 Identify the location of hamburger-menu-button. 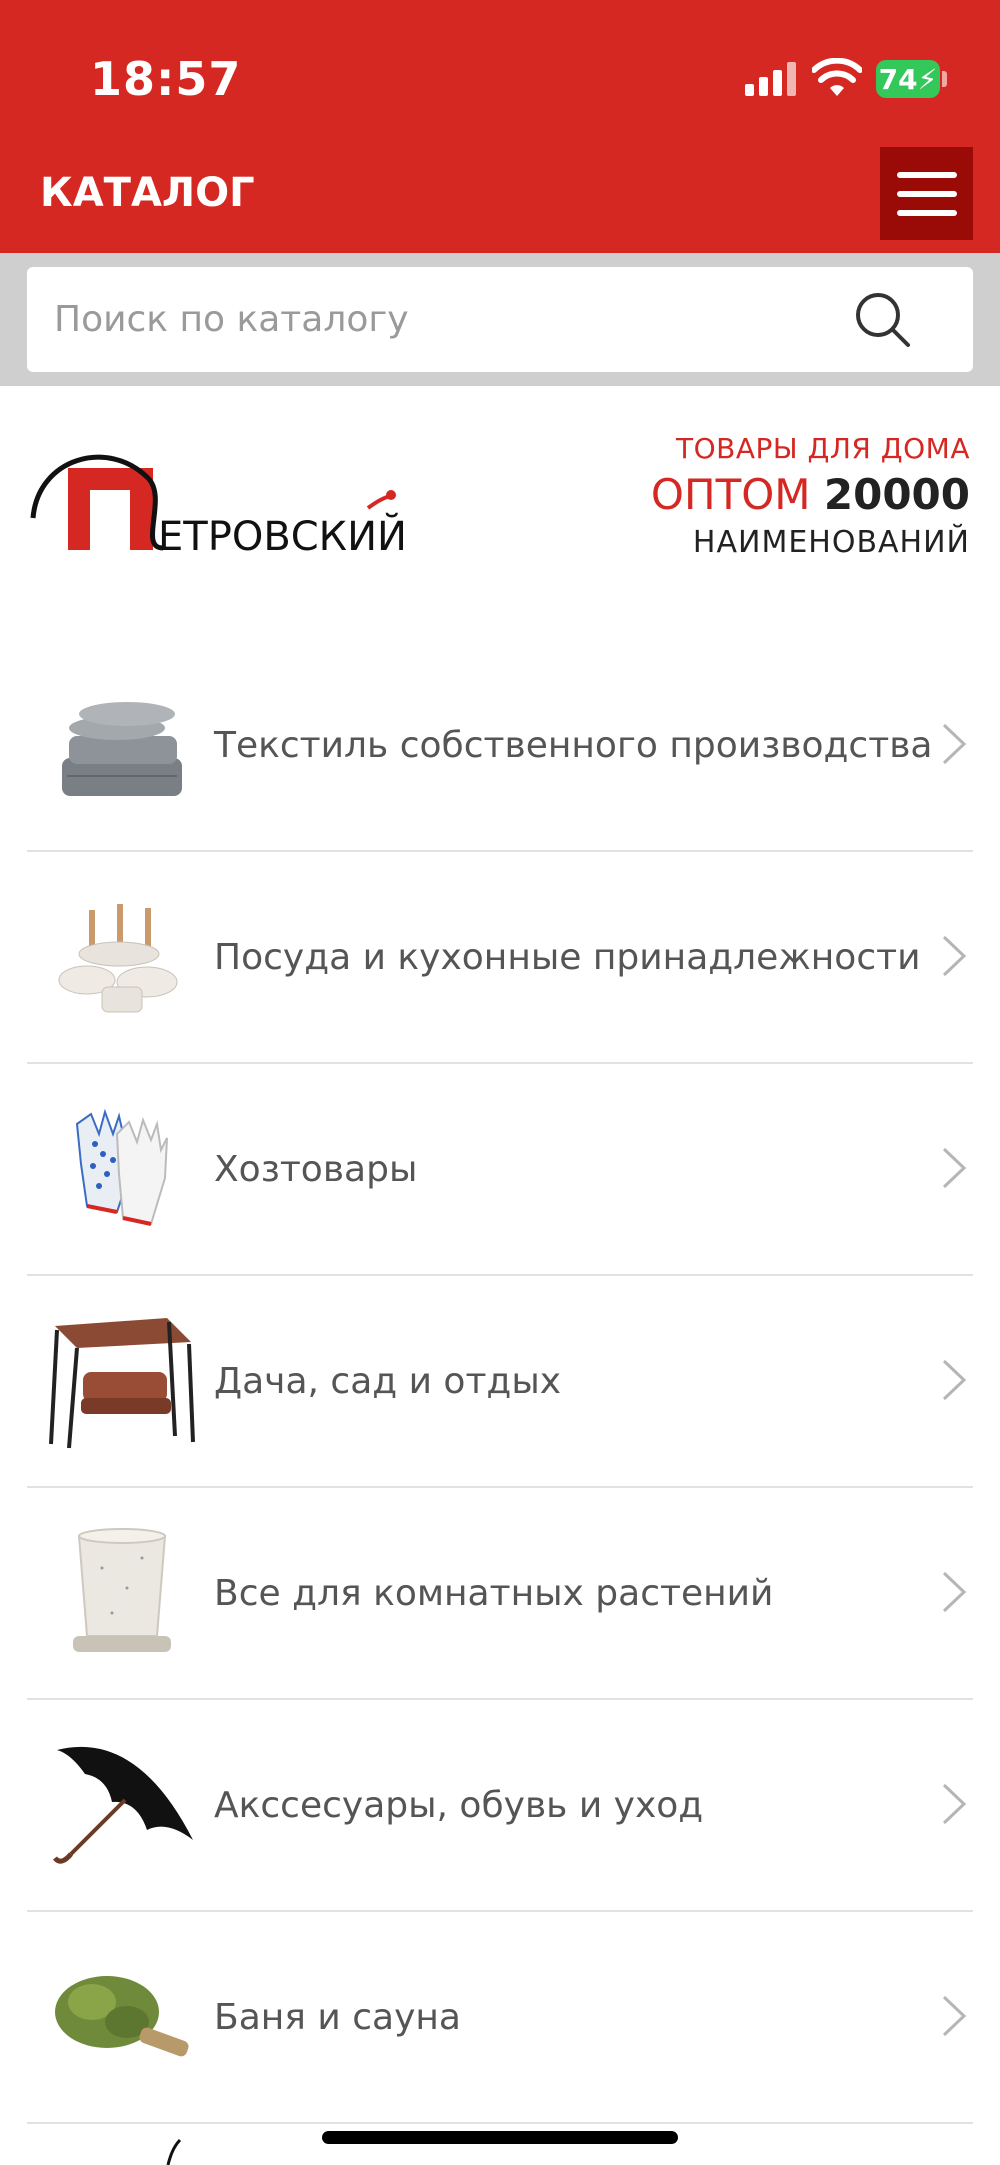
(926, 193).